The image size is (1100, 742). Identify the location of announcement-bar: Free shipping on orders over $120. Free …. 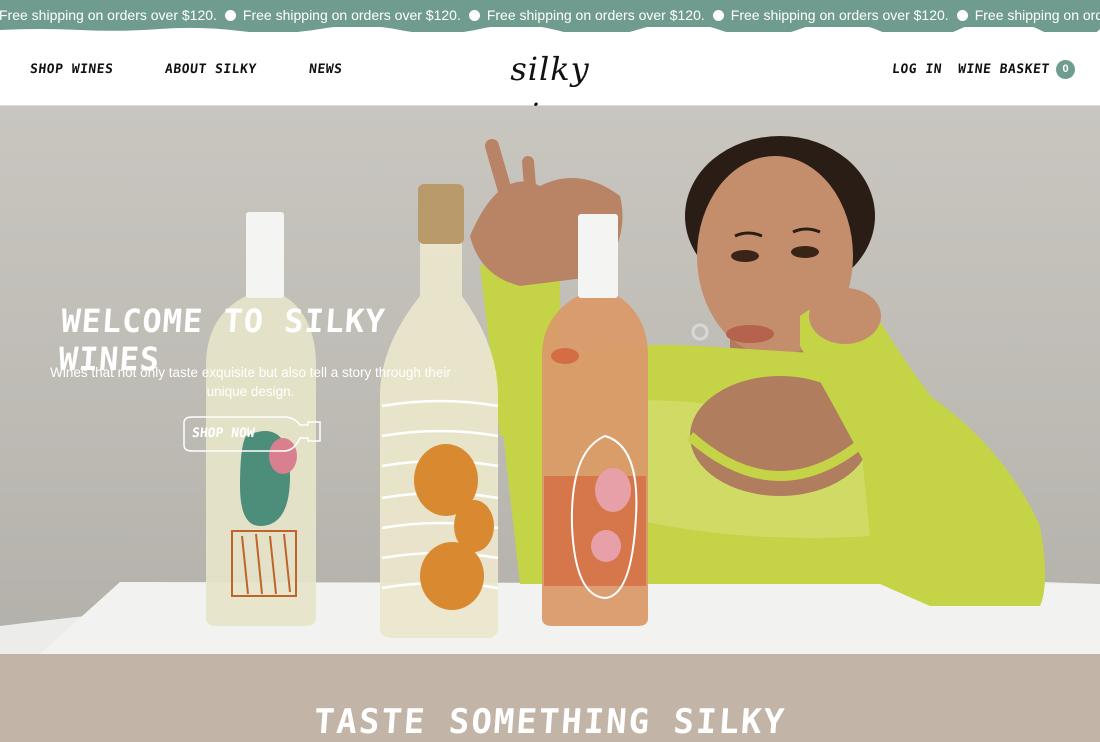
(550, 16).